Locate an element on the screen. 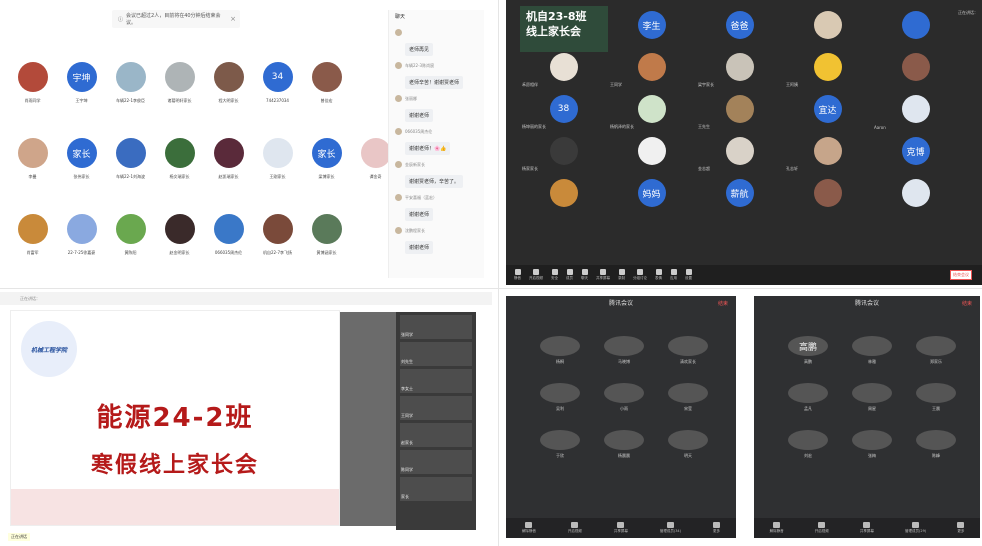  video-tile: 禾愿相伴 is located at coordinates (563, 67).